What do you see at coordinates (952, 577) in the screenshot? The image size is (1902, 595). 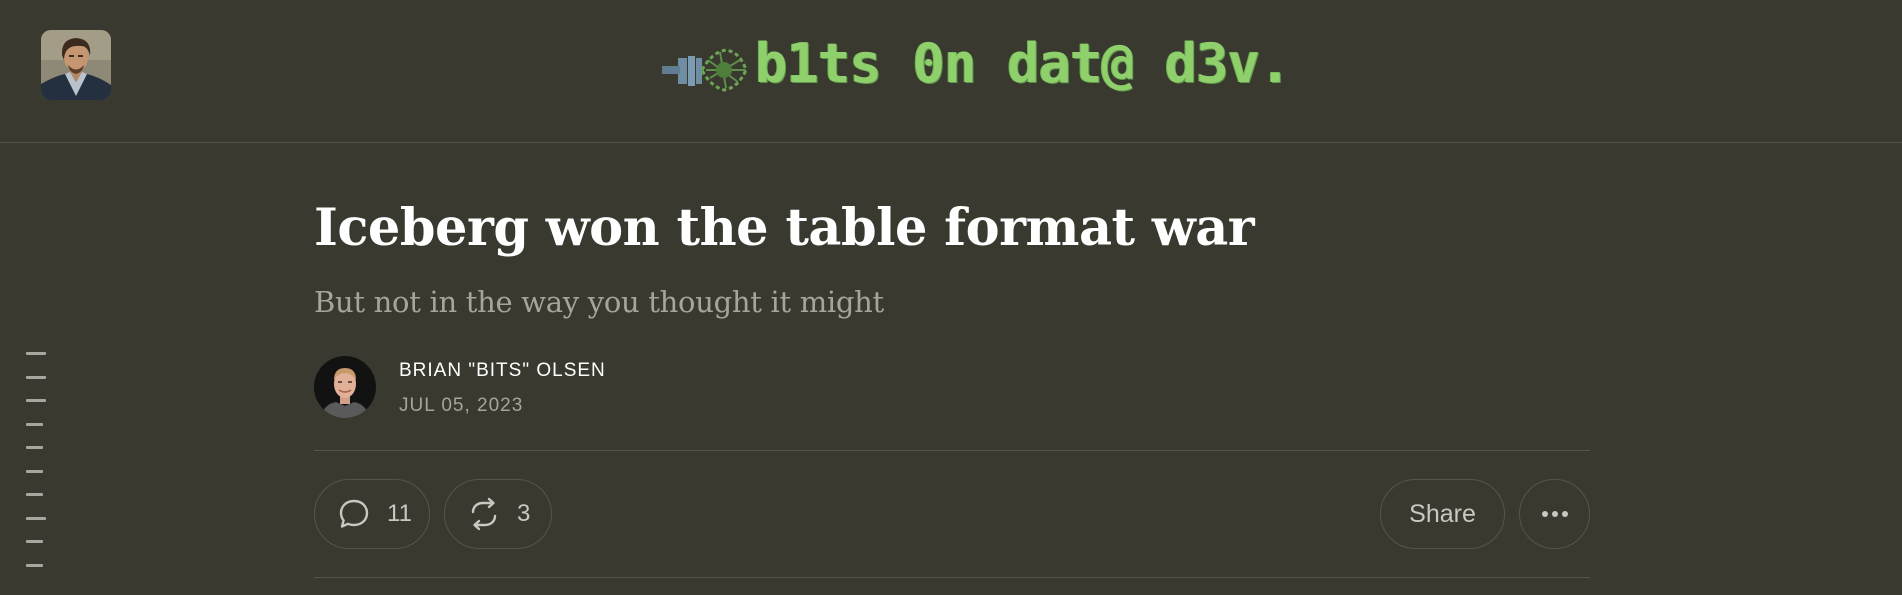 I see `divider-bottom` at bounding box center [952, 577].